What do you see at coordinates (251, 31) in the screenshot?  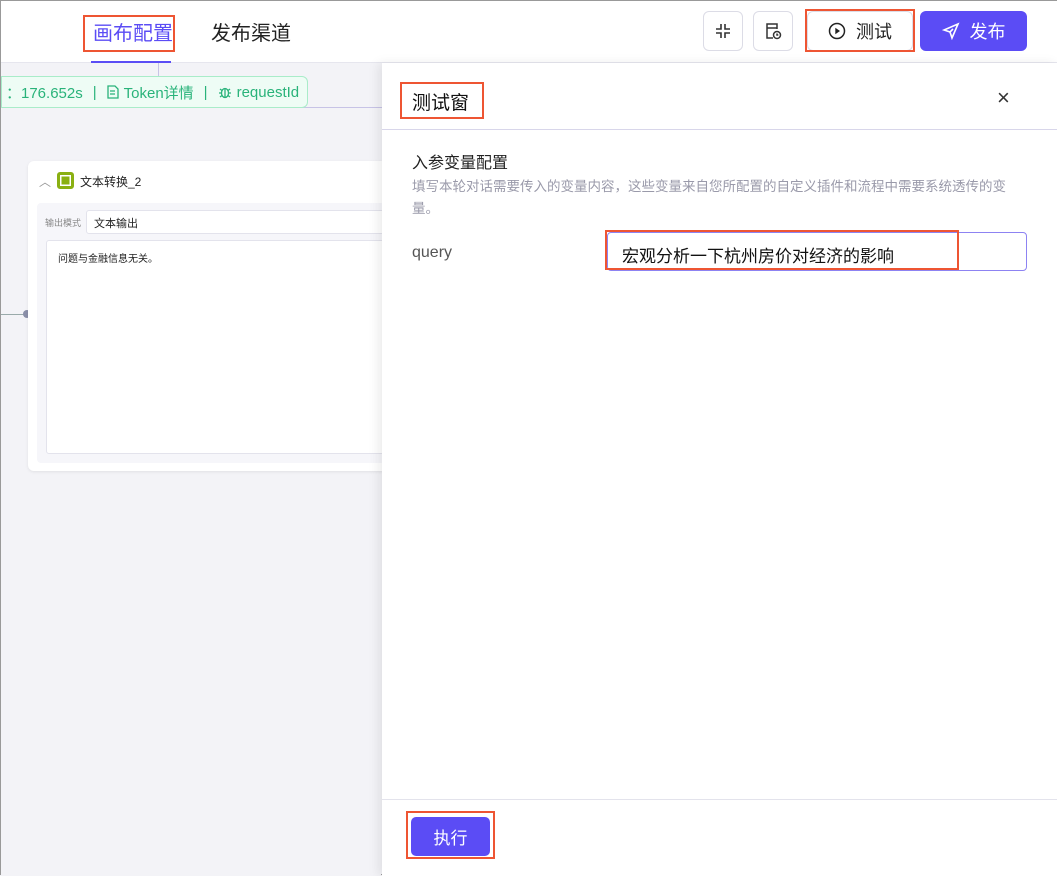 I see `tab-publish-channel: 发布渠道` at bounding box center [251, 31].